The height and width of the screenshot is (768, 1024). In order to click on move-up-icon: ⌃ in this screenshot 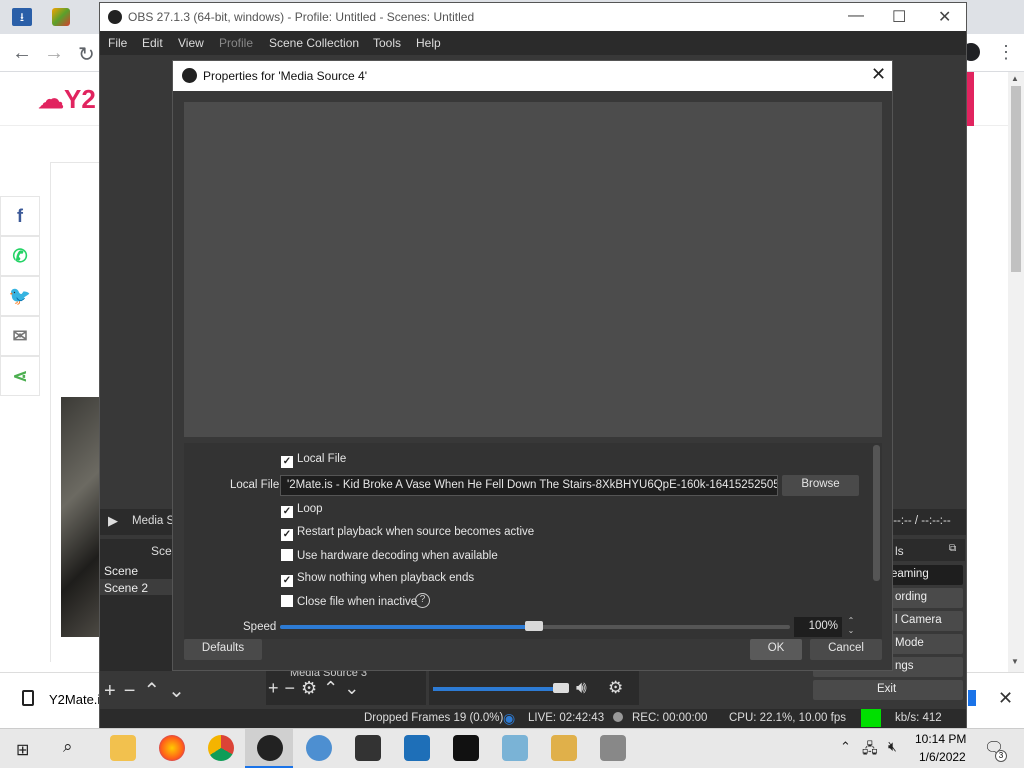, I will do `click(155, 691)`.